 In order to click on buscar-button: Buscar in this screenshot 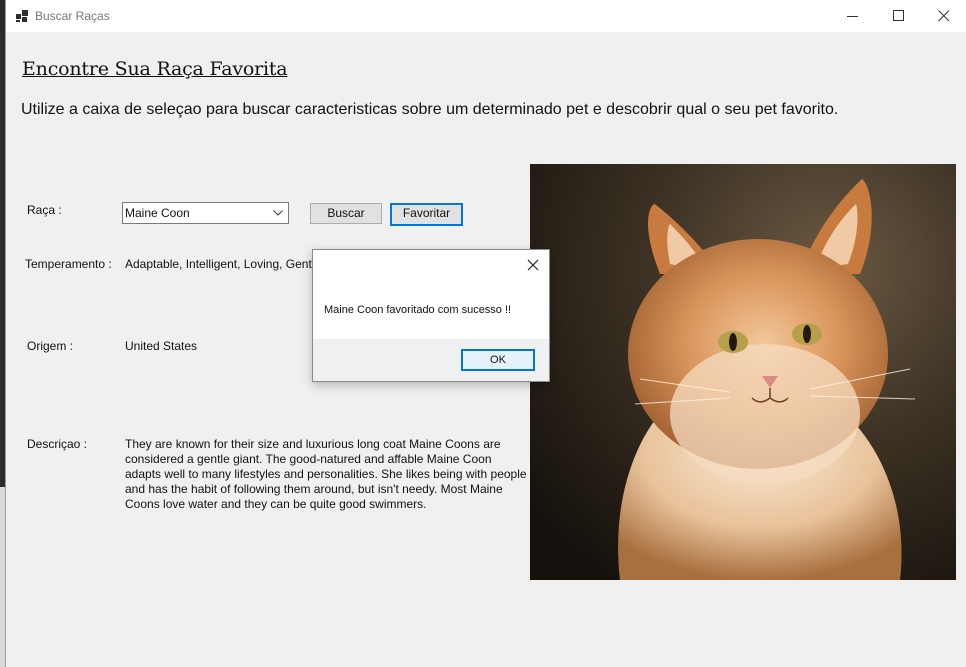, I will do `click(346, 213)`.